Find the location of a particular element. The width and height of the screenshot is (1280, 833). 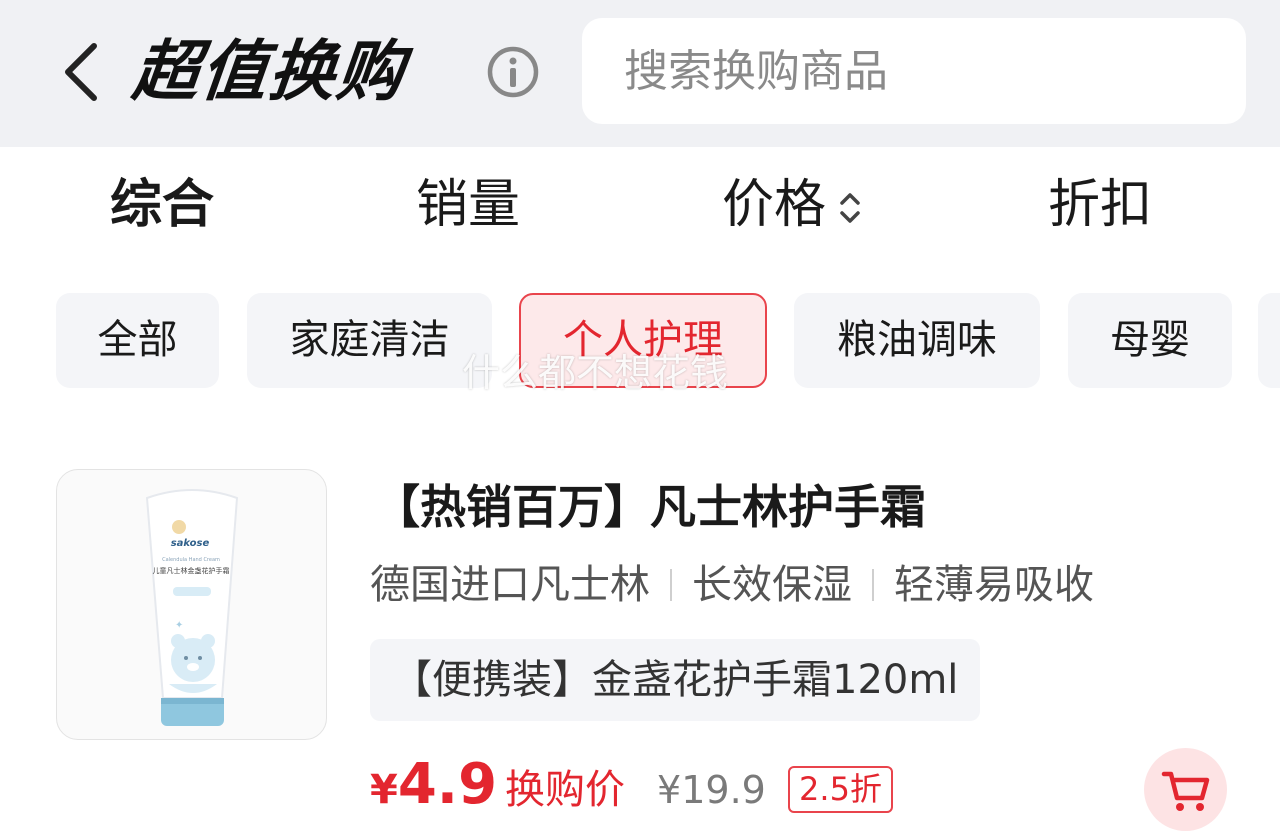

category-chip-personal-care: 个人护理 is located at coordinates (643, 340).